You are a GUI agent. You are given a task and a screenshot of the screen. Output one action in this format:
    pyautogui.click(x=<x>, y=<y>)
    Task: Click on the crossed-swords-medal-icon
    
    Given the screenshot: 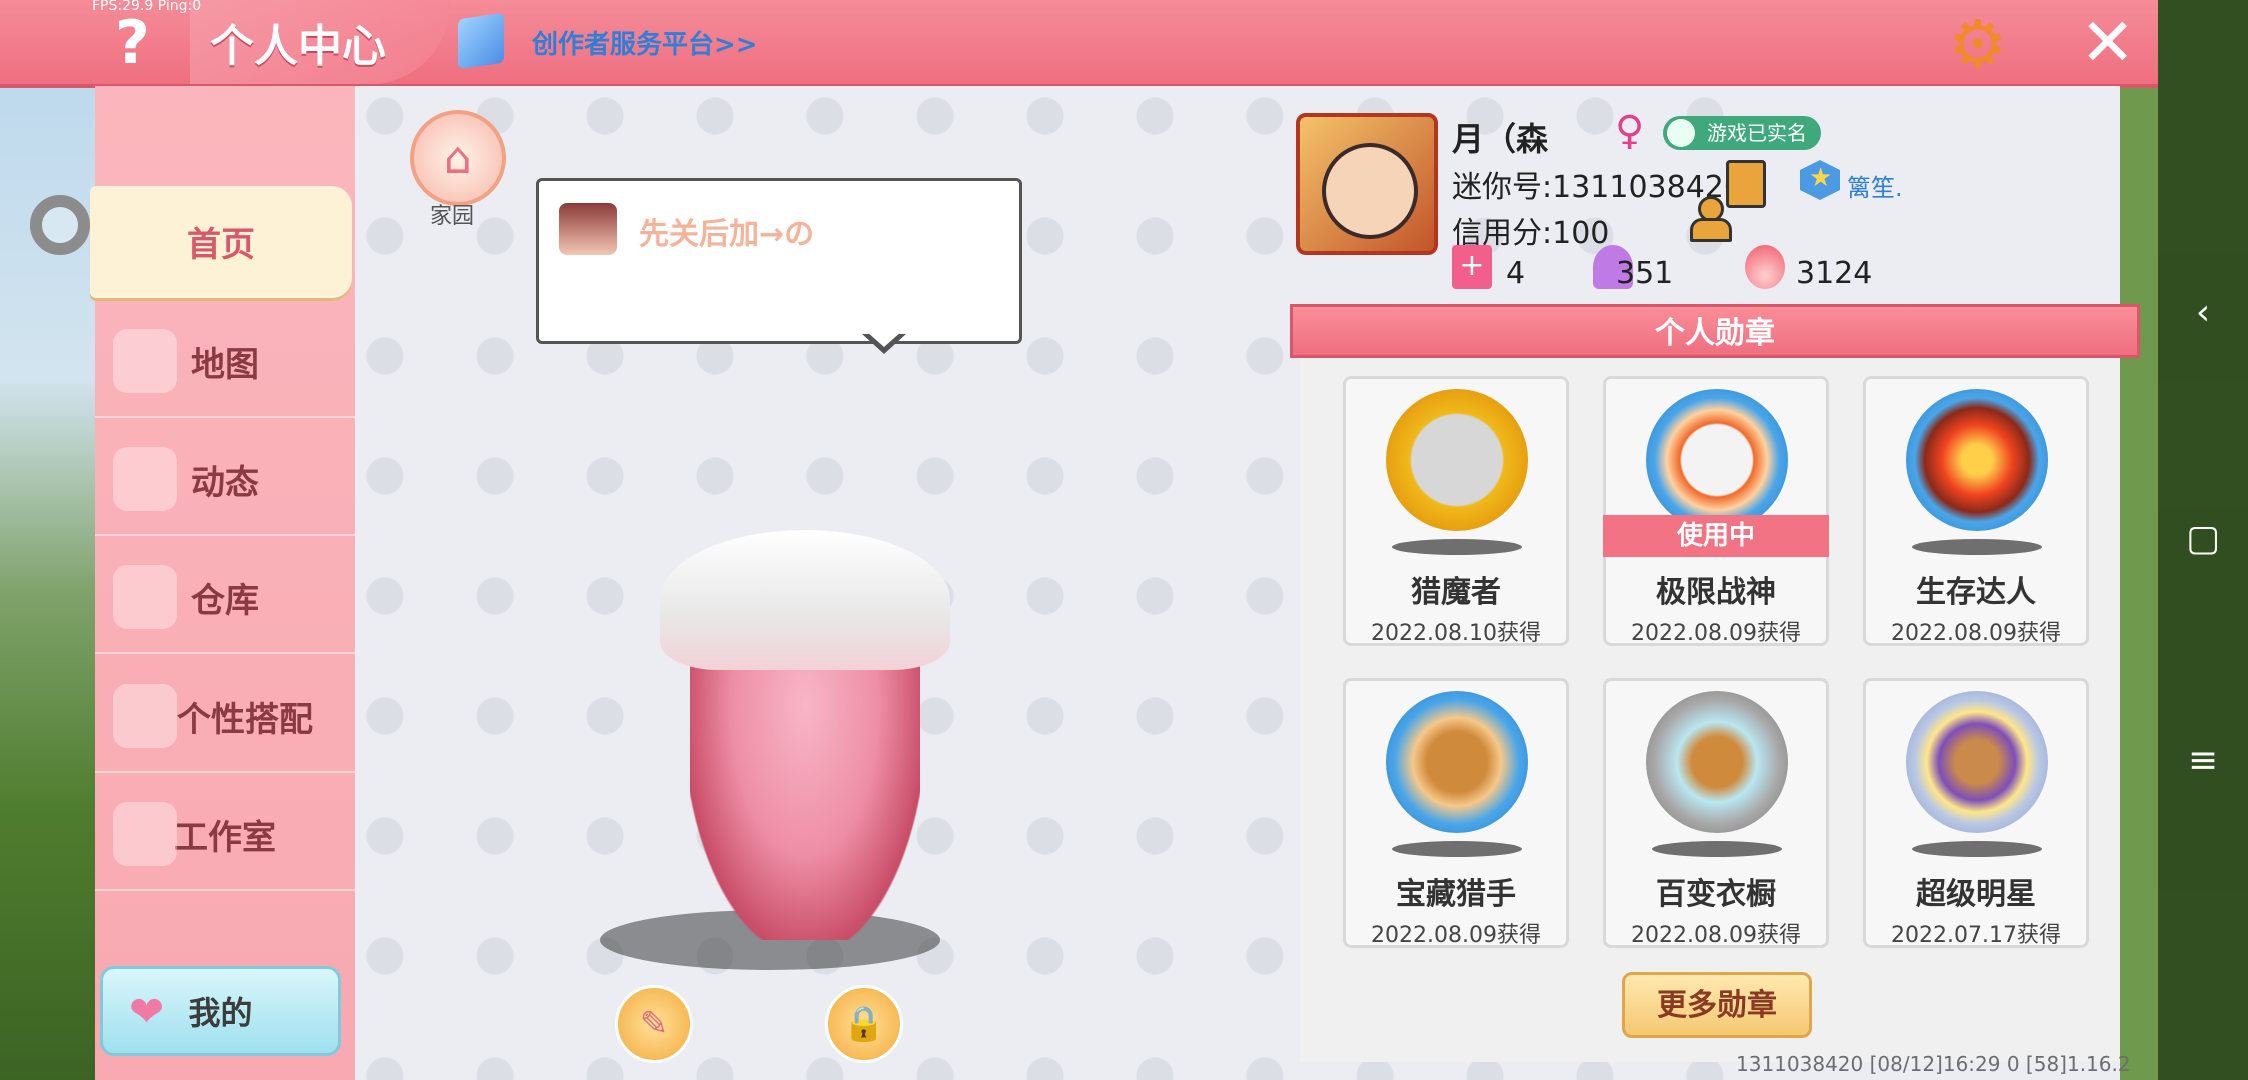 What is the action you would take?
    pyautogui.click(x=1457, y=460)
    